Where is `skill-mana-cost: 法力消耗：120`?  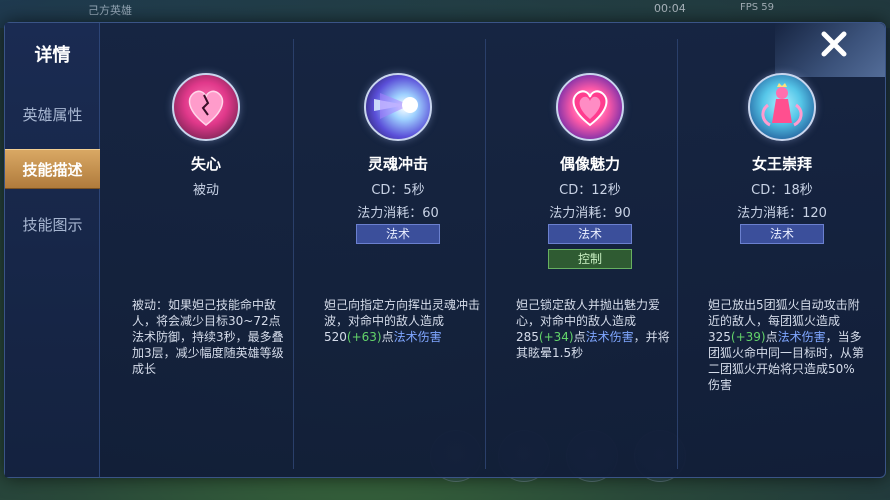
skill-mana-cost: 法力消耗：120 is located at coordinates (782, 213).